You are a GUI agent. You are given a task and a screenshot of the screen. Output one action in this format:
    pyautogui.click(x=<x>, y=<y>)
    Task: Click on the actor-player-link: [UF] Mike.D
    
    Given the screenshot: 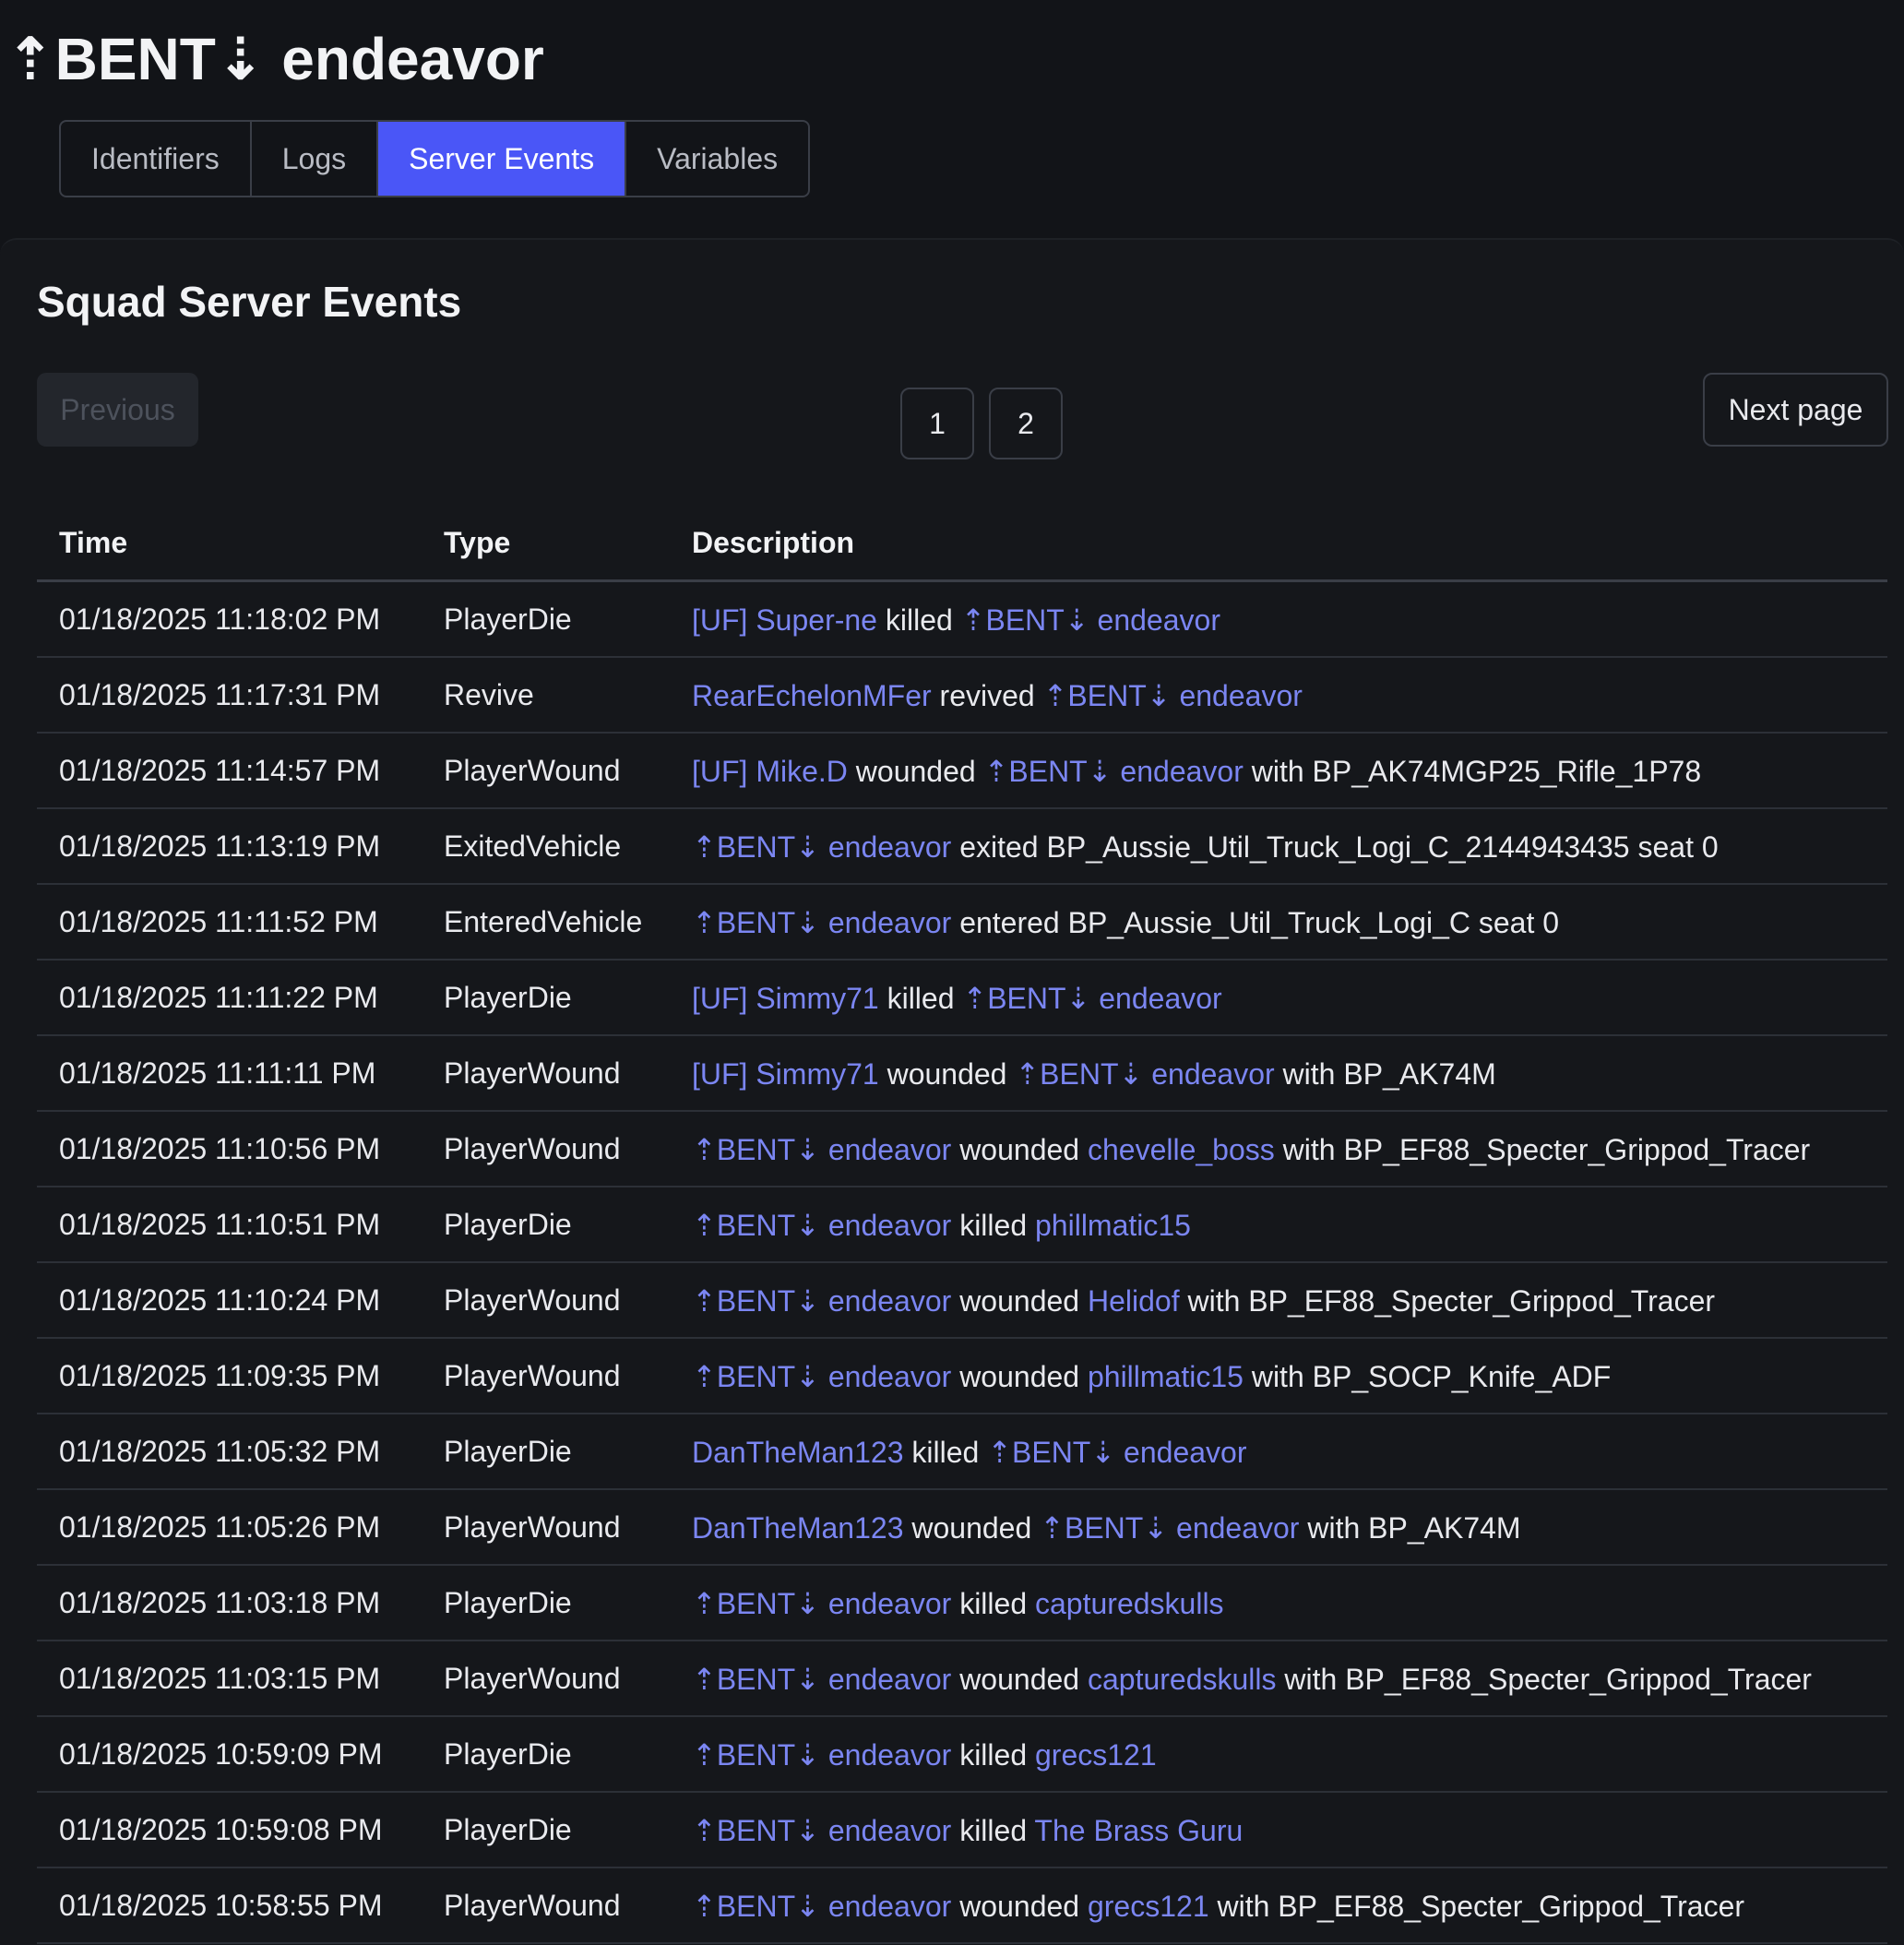 What is the action you would take?
    pyautogui.click(x=770, y=771)
    